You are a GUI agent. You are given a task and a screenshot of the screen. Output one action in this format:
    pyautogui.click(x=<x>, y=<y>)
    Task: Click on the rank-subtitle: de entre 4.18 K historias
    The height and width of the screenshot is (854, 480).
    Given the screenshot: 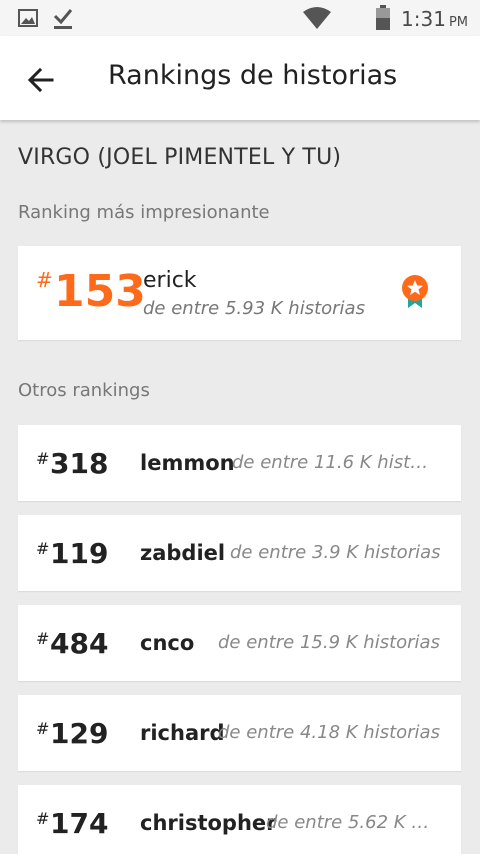 What is the action you would take?
    pyautogui.click(x=329, y=732)
    